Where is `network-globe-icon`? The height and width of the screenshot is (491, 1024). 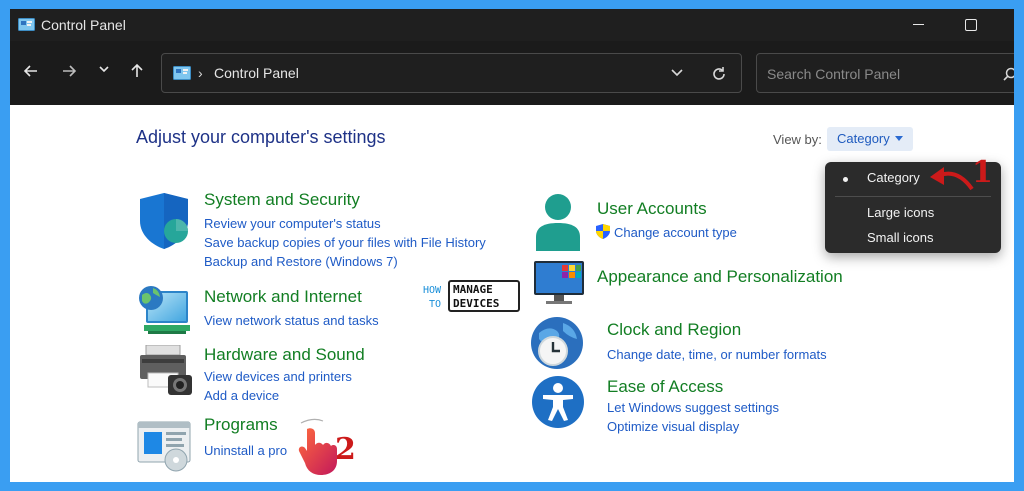
network-globe-icon is located at coordinates (164, 310).